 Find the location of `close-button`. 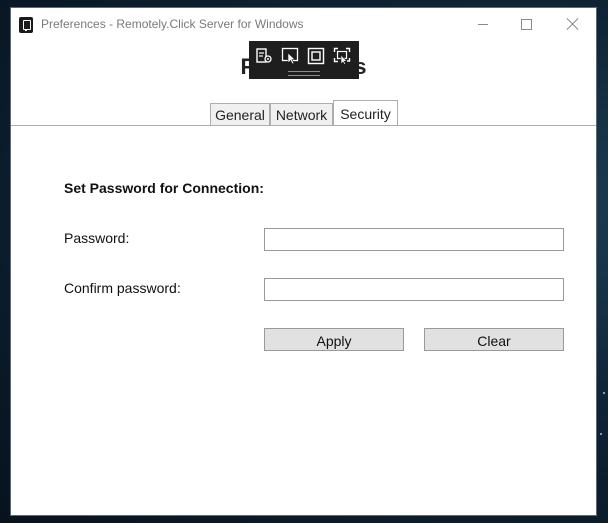

close-button is located at coordinates (573, 24).